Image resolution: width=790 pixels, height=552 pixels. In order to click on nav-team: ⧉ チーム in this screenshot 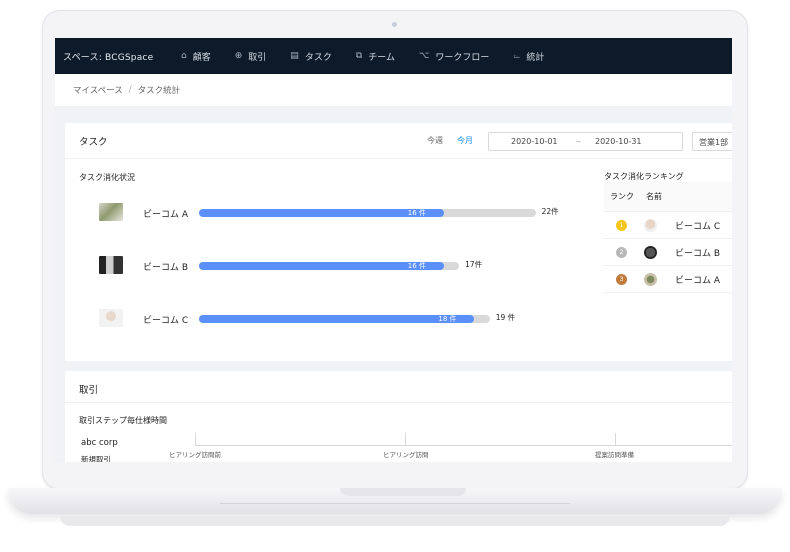, I will do `click(375, 56)`.